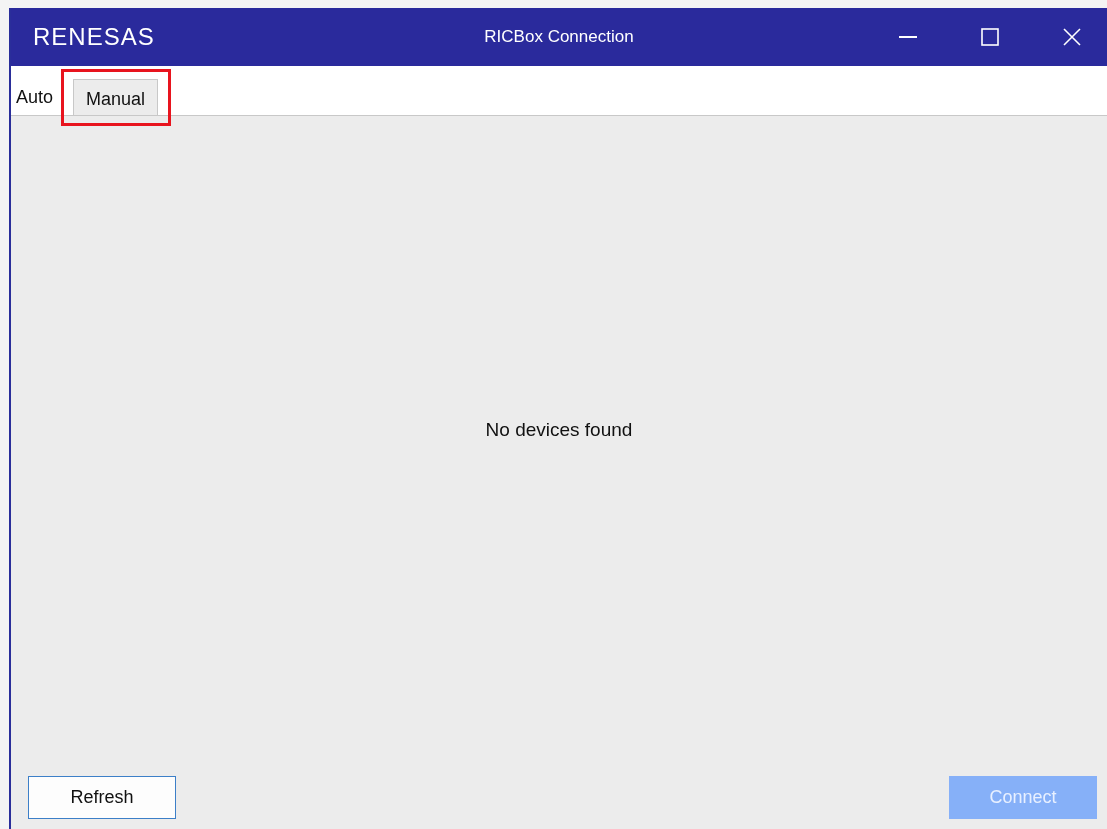 This screenshot has height=829, width=1107. Describe the element at coordinates (990, 37) in the screenshot. I see `maximize-icon` at that location.